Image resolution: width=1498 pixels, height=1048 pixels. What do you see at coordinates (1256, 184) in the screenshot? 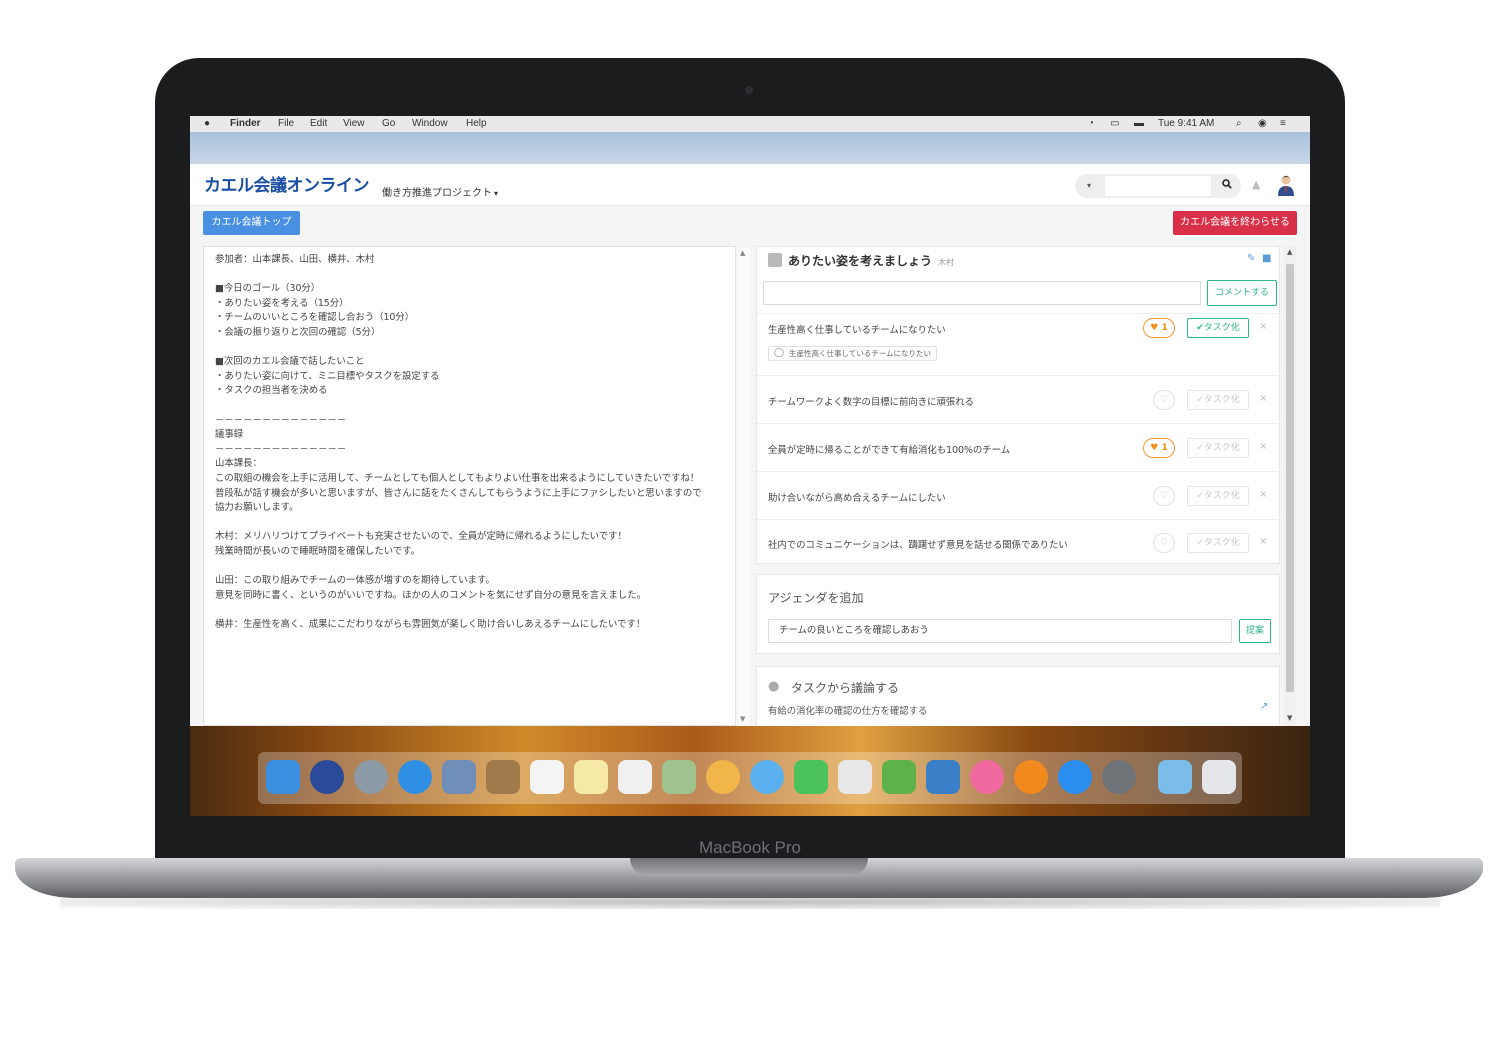
I see `bell-icon: ▲` at bounding box center [1256, 184].